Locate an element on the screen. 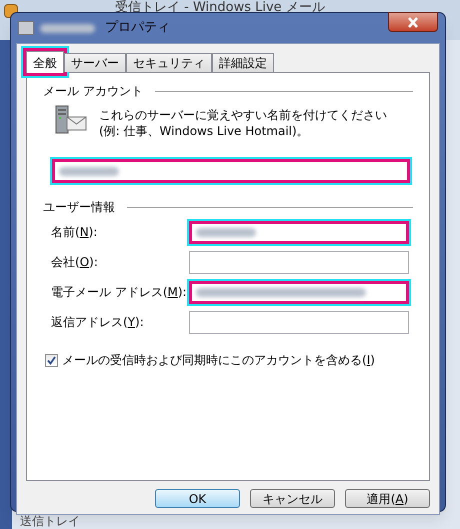 The width and height of the screenshot is (460, 529). dialog-button: キャンセル is located at coordinates (292, 498).